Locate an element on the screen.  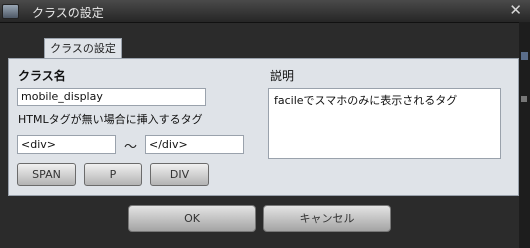
close-tag-input: </div> is located at coordinates (194, 144).